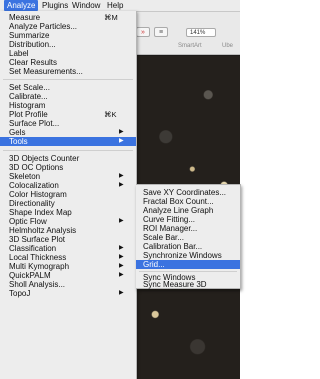 The image size is (320, 379). What do you see at coordinates (38, 257) in the screenshot?
I see `menu-item-label: Local Thickness` at bounding box center [38, 257].